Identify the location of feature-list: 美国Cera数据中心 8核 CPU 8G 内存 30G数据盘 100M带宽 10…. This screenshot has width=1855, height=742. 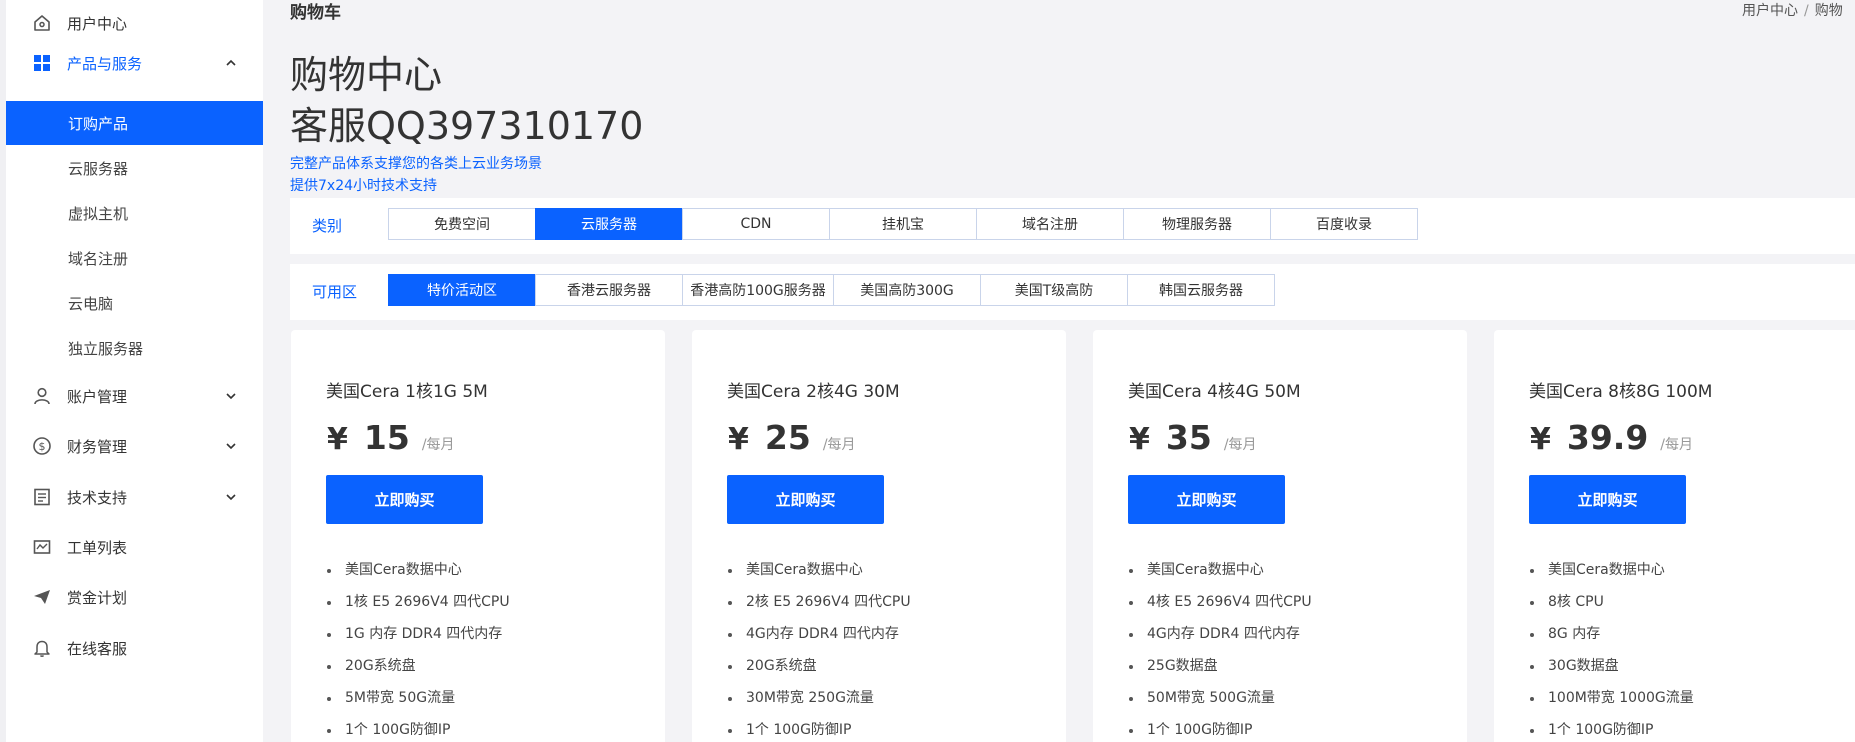
(1611, 652).